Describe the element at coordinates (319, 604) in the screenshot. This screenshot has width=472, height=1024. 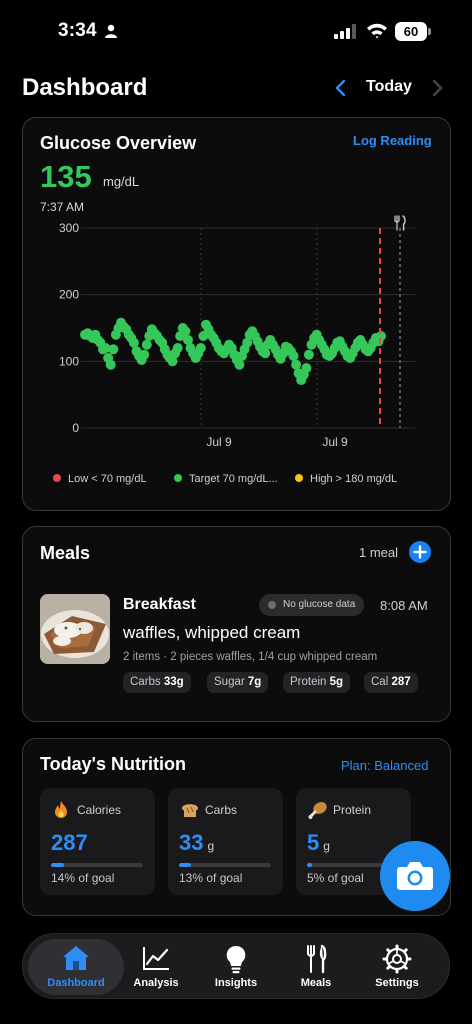
I see `no-glucose-badge-label: No glucose data` at that location.